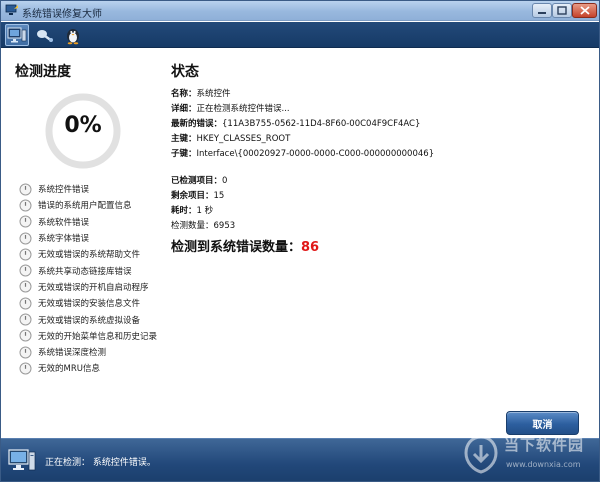  What do you see at coordinates (543, 464) in the screenshot?
I see `watermark-url: www.downxia.com` at bounding box center [543, 464].